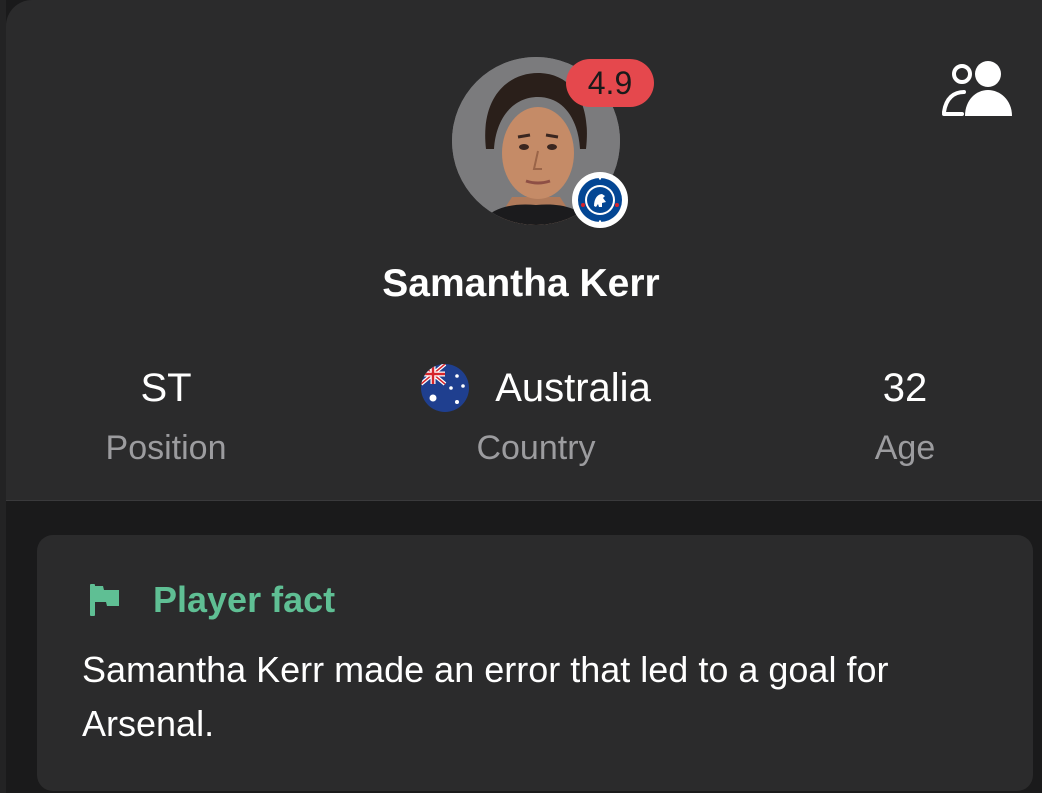  What do you see at coordinates (573, 388) in the screenshot?
I see `country-value: Australia` at bounding box center [573, 388].